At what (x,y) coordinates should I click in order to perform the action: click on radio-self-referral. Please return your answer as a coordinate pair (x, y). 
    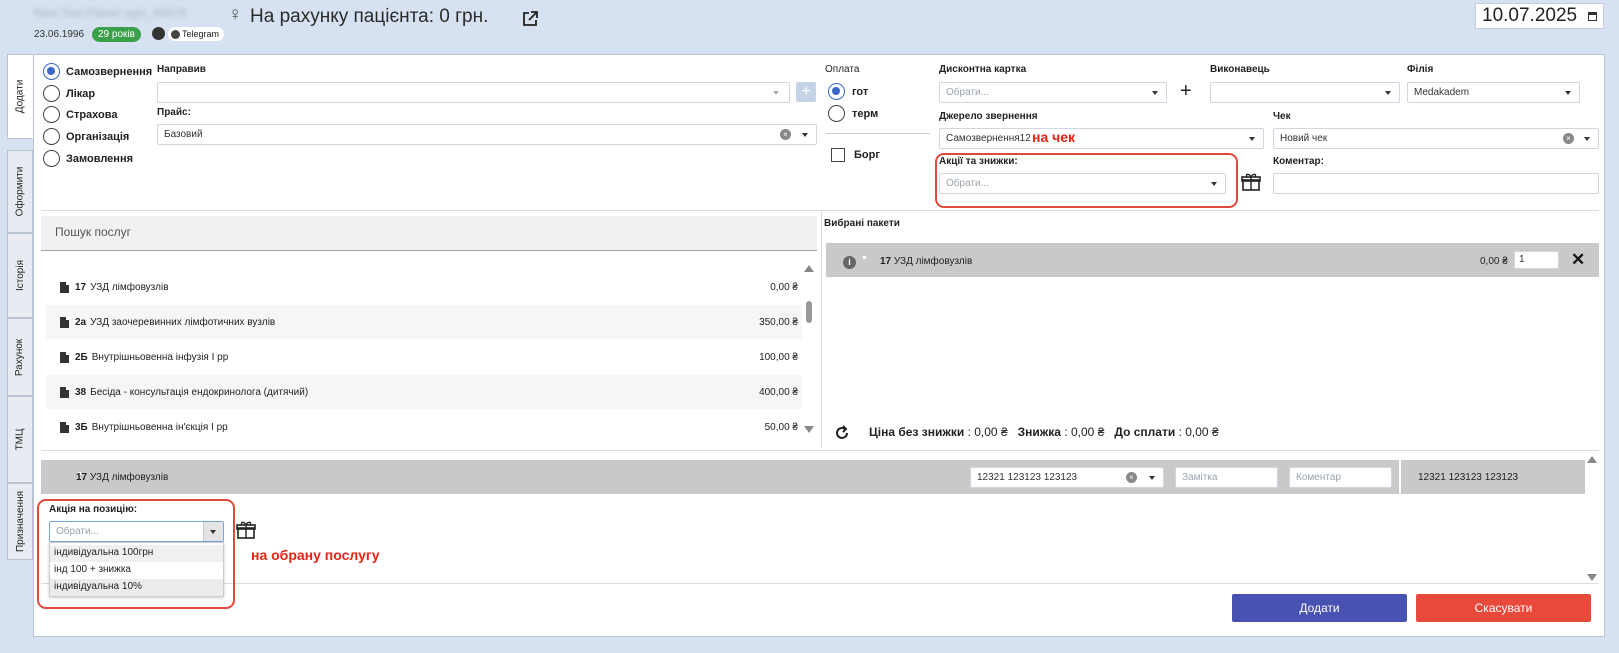
    Looking at the image, I should click on (51, 71).